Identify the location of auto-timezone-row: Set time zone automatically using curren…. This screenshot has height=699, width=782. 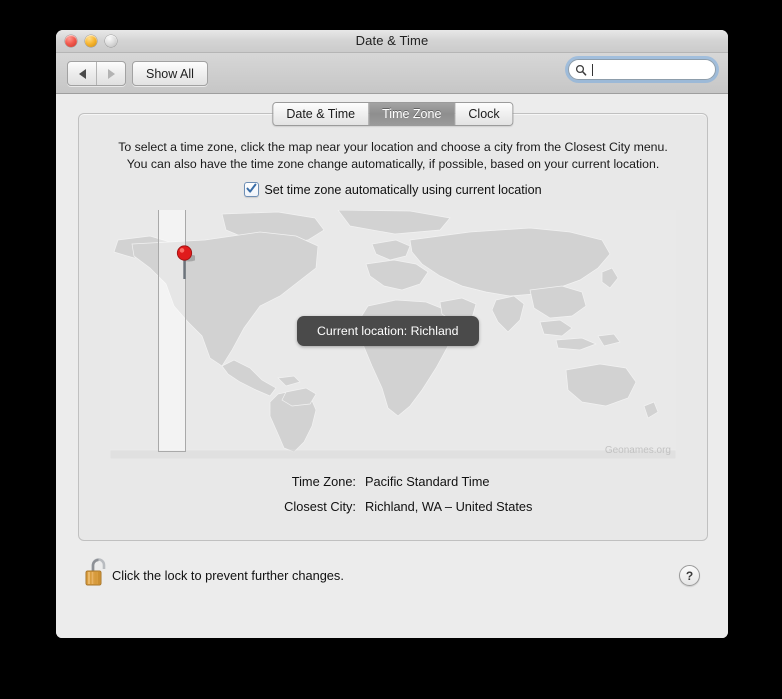
(393, 189).